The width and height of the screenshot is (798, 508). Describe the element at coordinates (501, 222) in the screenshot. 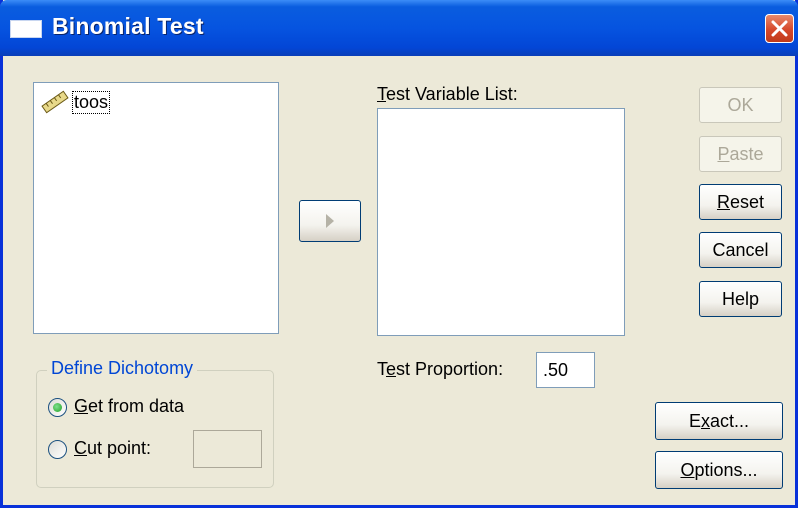

I see `test-variable-list` at that location.